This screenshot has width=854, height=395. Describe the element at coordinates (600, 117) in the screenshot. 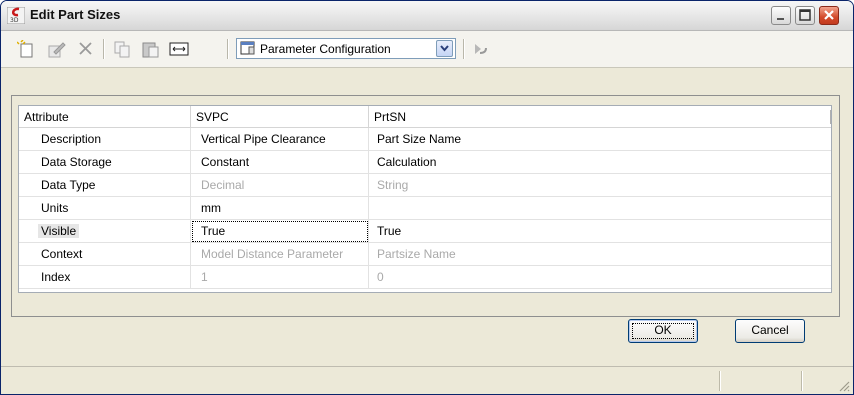

I see `column-header-prtsn: PrtSN` at that location.